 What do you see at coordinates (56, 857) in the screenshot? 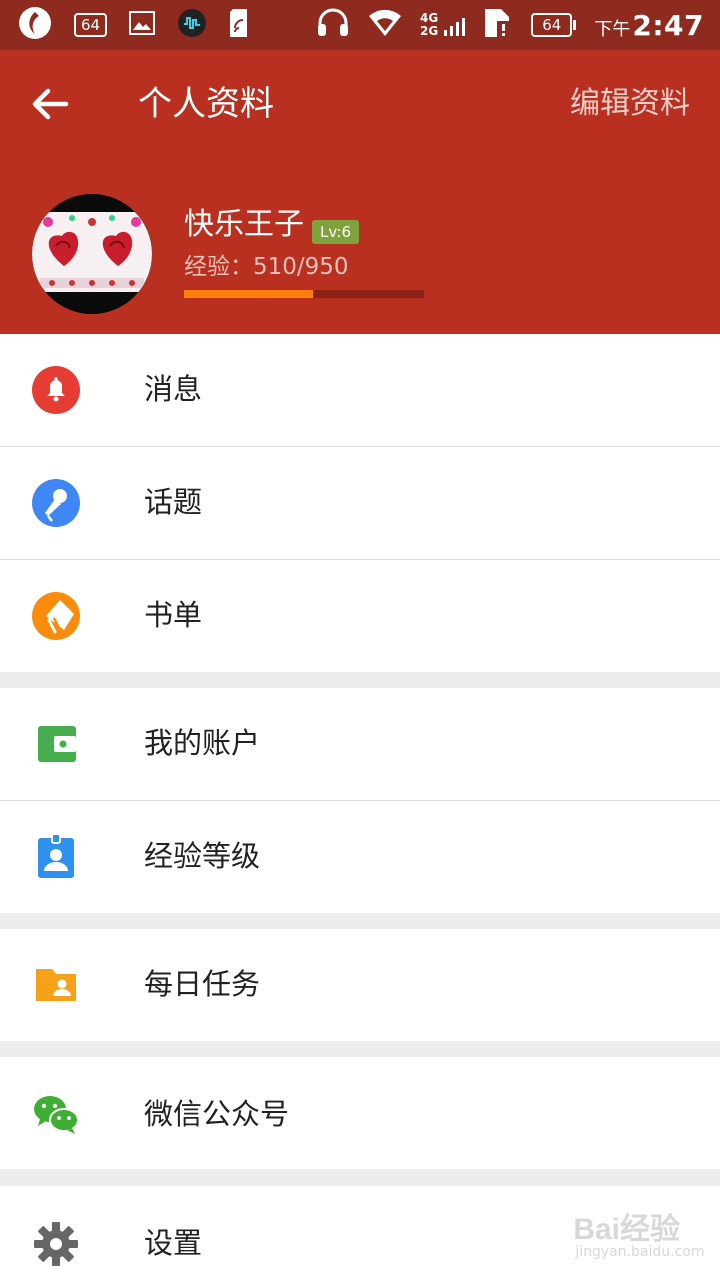
I see `badge-id-icon` at bounding box center [56, 857].